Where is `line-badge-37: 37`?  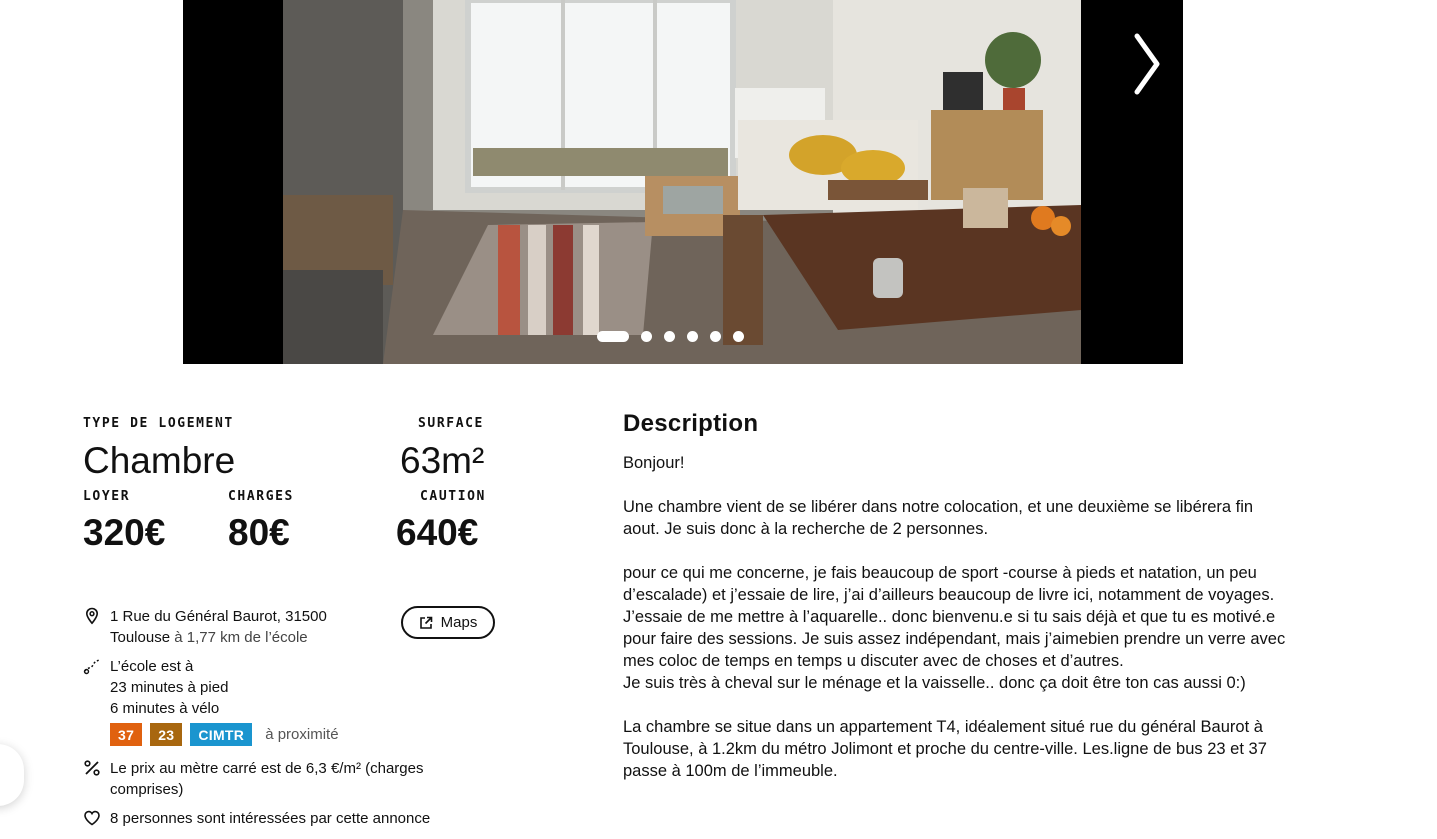 line-badge-37: 37 is located at coordinates (126, 734).